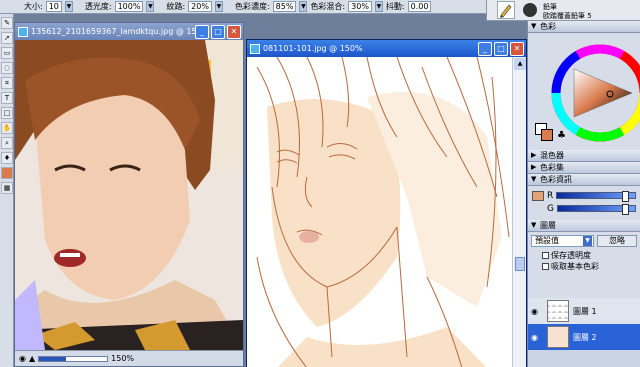 Image resolution: width=640 pixels, height=367 pixels. What do you see at coordinates (150, 6) in the screenshot?
I see `opacity-dropdown: ▼` at bounding box center [150, 6].